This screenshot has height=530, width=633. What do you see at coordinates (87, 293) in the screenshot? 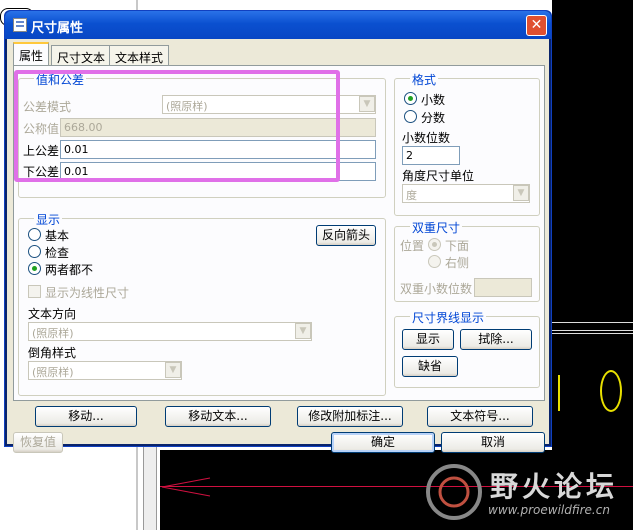
I see `linear-label: 显示为线性尺寸` at bounding box center [87, 293].